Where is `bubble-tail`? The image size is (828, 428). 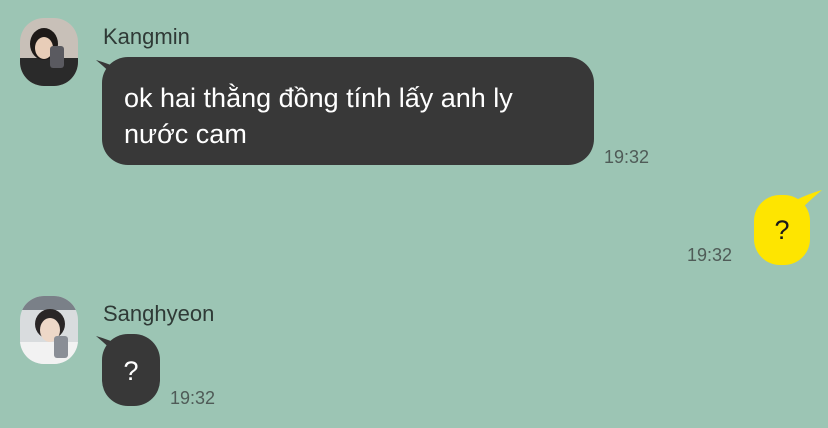
bubble-tail is located at coordinates (809, 202).